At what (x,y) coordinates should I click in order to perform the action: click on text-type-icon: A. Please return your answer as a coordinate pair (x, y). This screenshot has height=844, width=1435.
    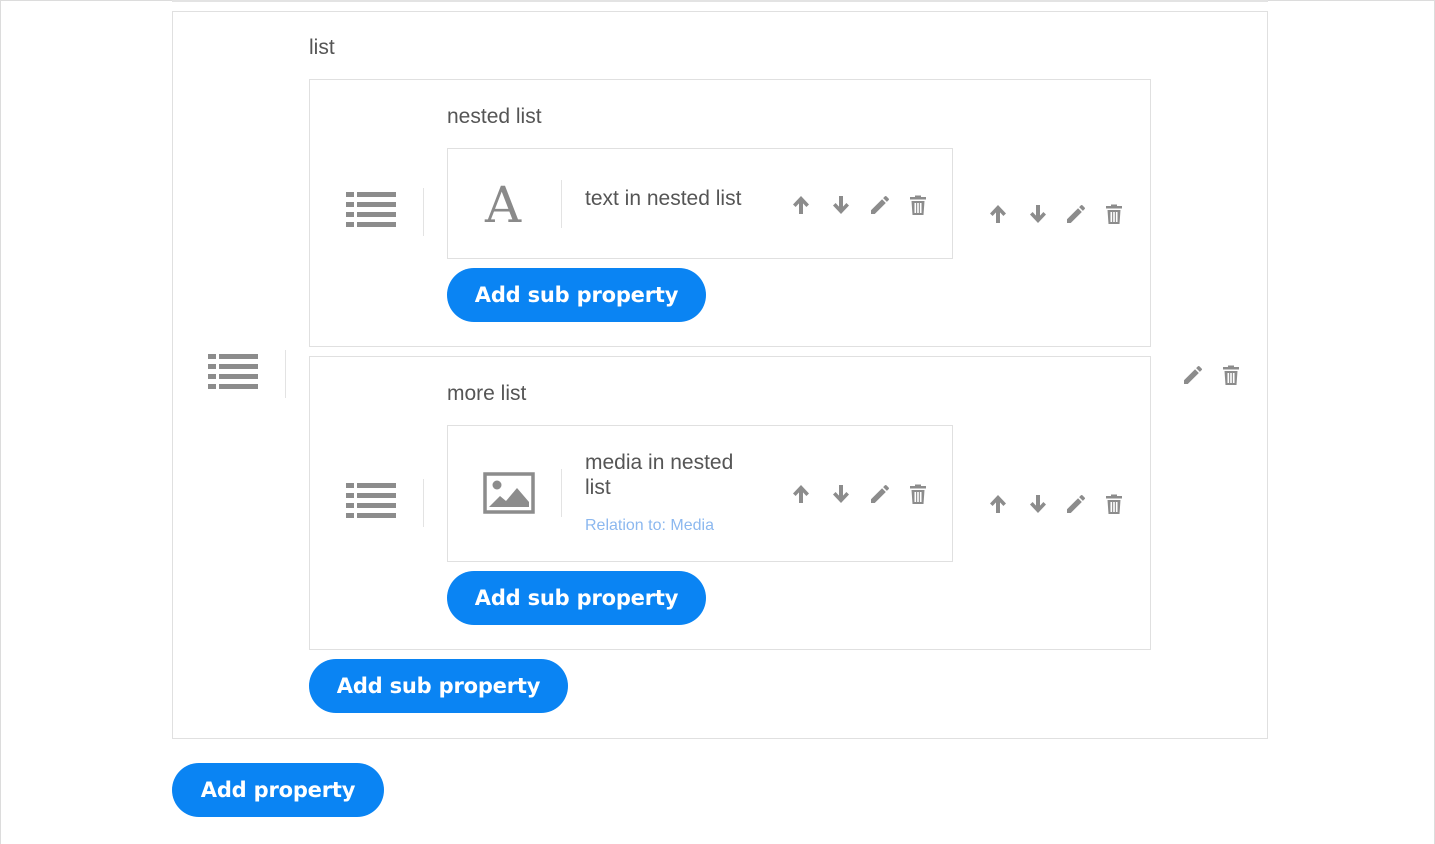
    Looking at the image, I should click on (503, 205).